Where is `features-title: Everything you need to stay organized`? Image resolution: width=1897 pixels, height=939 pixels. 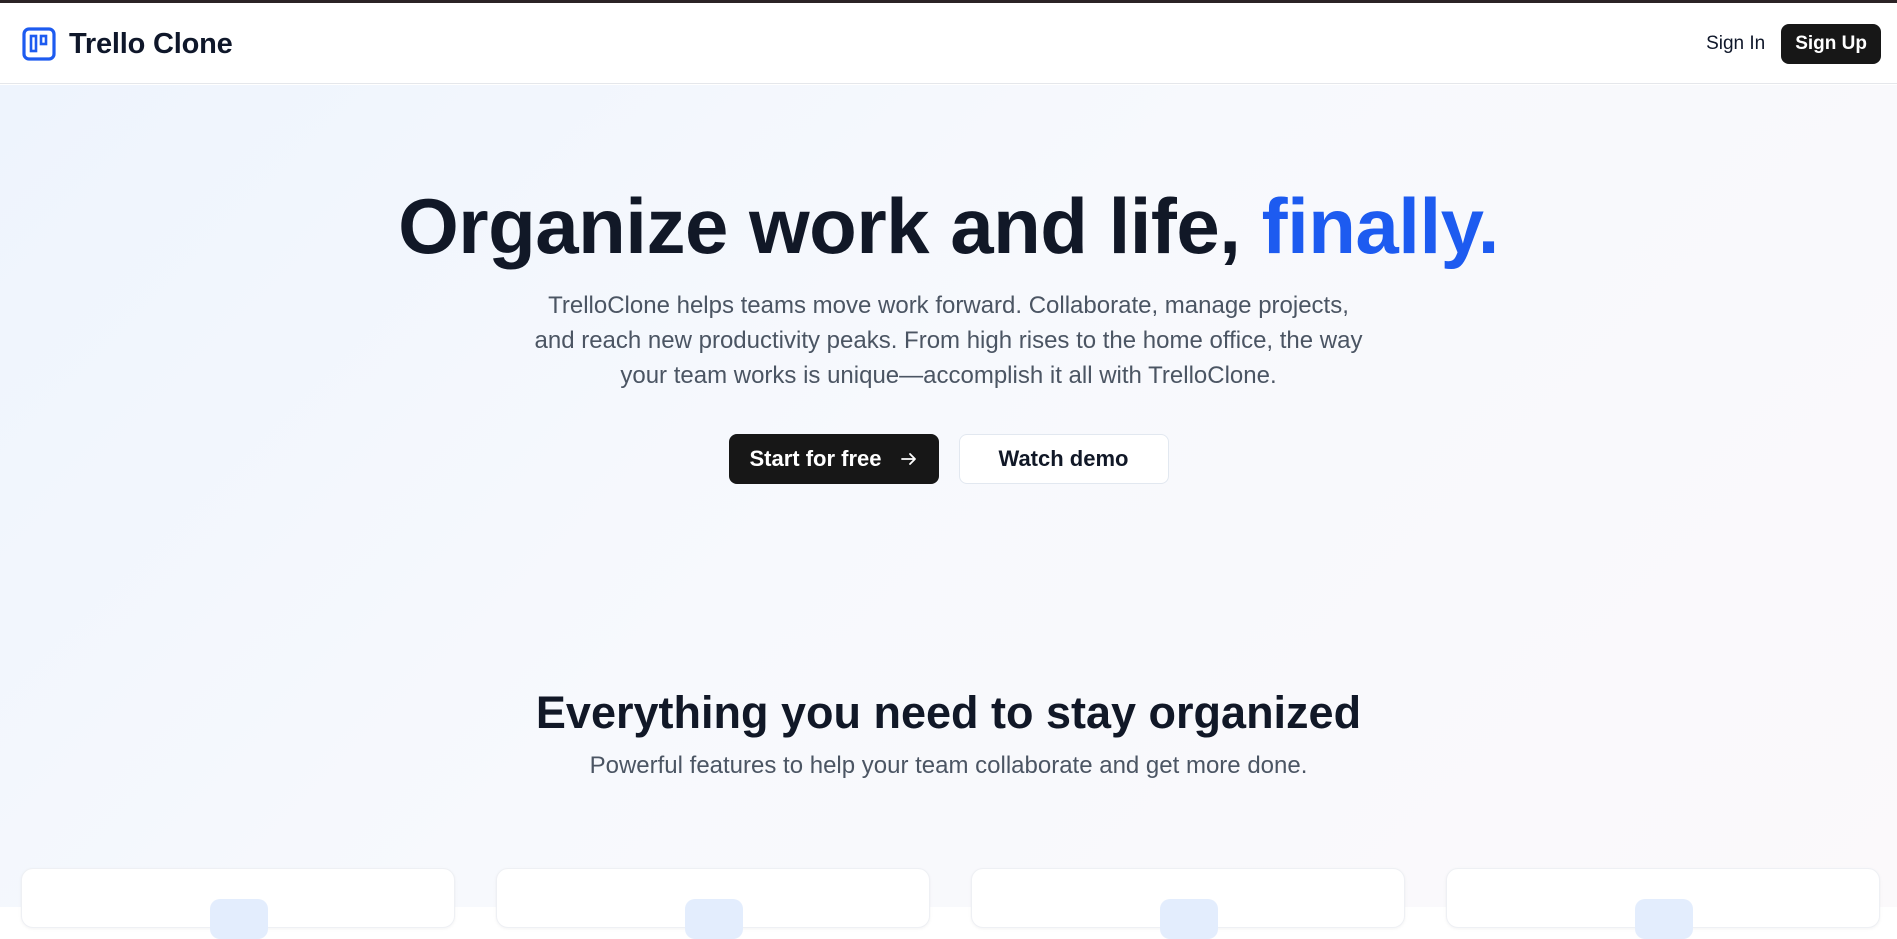 features-title: Everything you need to stay organized is located at coordinates (948, 712).